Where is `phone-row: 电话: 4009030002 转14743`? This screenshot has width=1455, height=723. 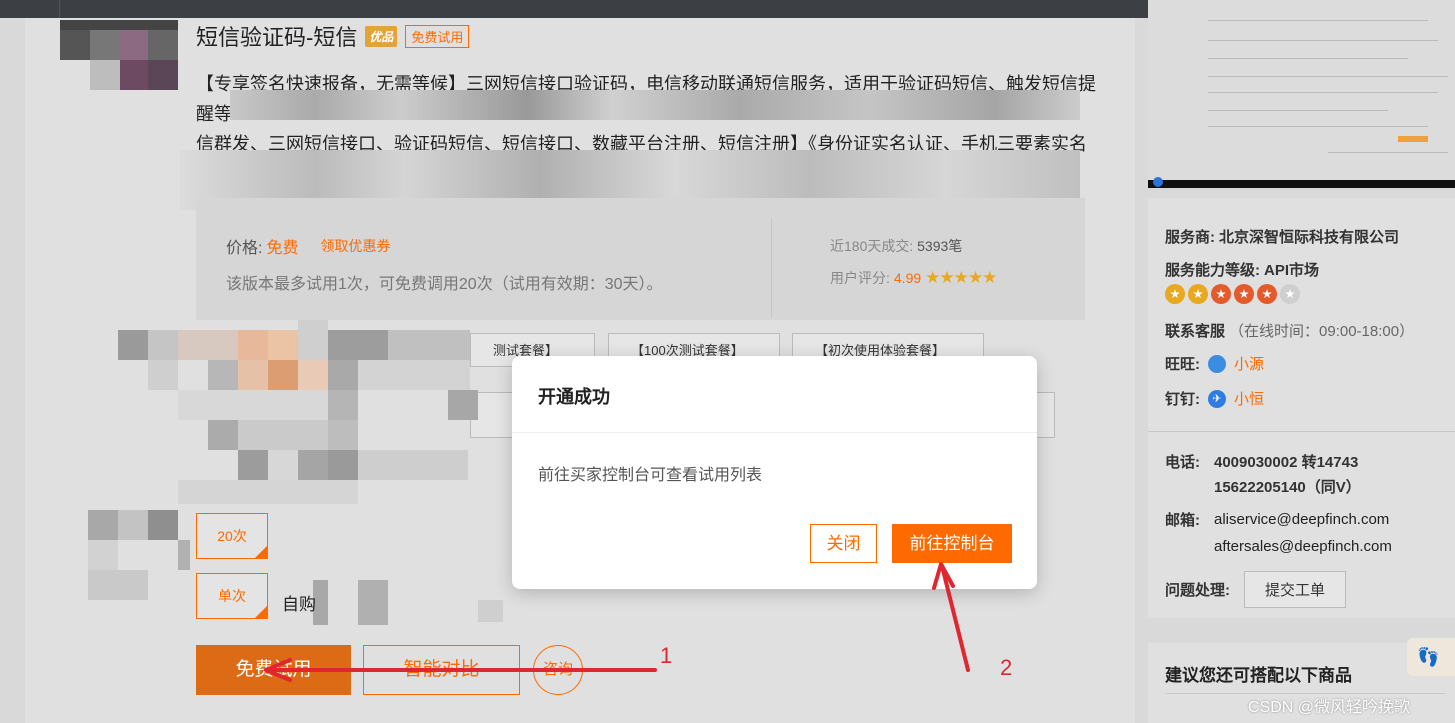
phone-row: 电话: 4009030002 转14743 is located at coordinates (1261, 461).